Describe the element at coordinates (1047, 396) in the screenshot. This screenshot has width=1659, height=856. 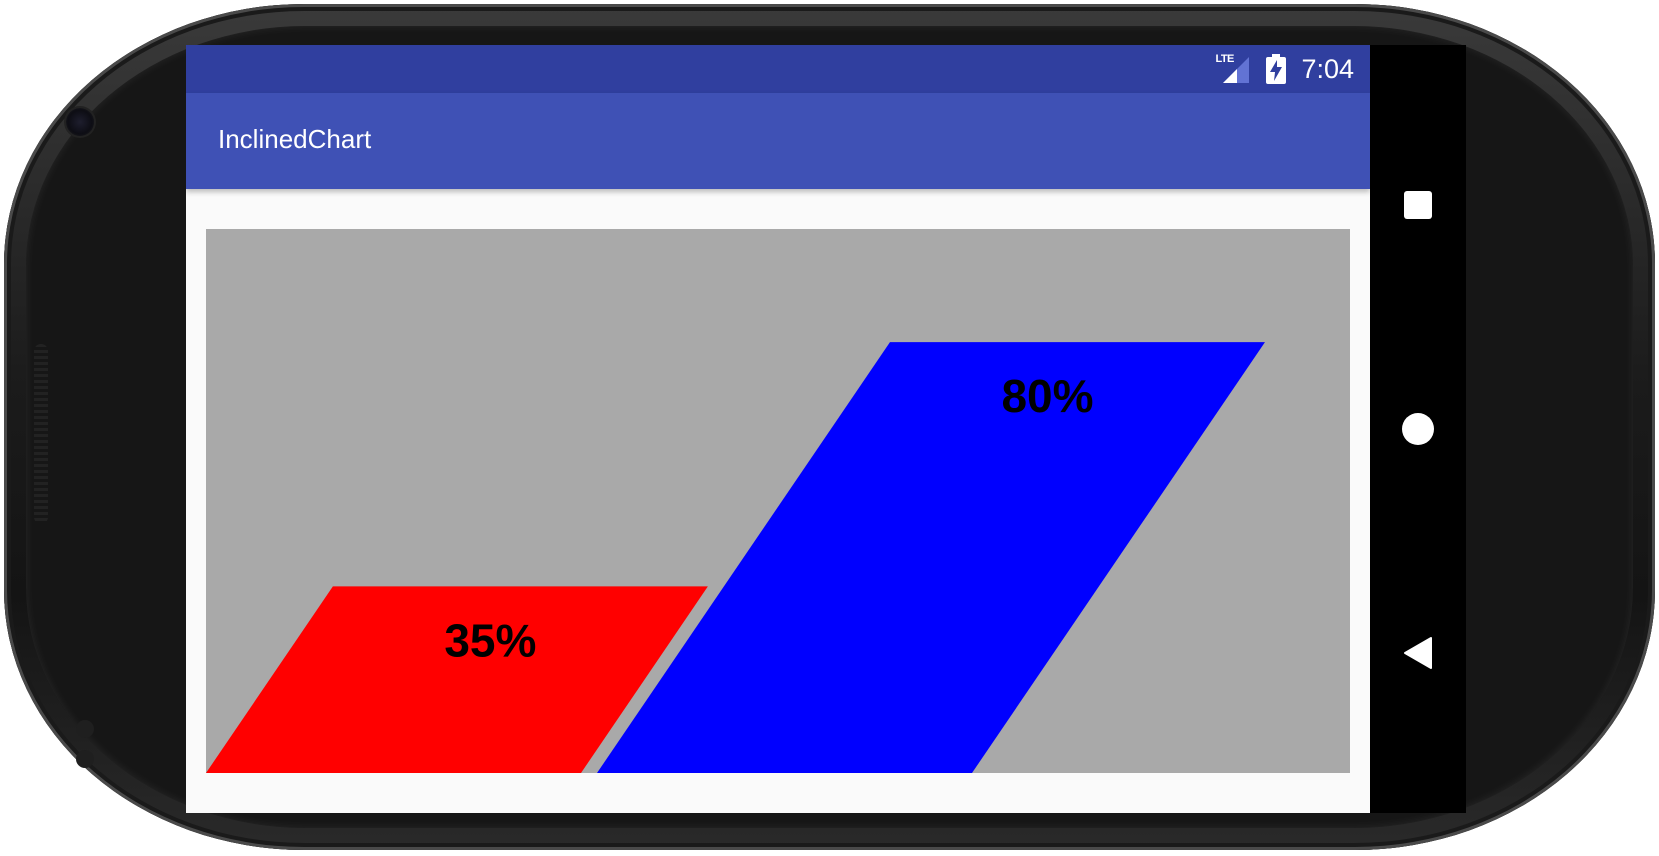
I see `bar-label-2: 80%` at that location.